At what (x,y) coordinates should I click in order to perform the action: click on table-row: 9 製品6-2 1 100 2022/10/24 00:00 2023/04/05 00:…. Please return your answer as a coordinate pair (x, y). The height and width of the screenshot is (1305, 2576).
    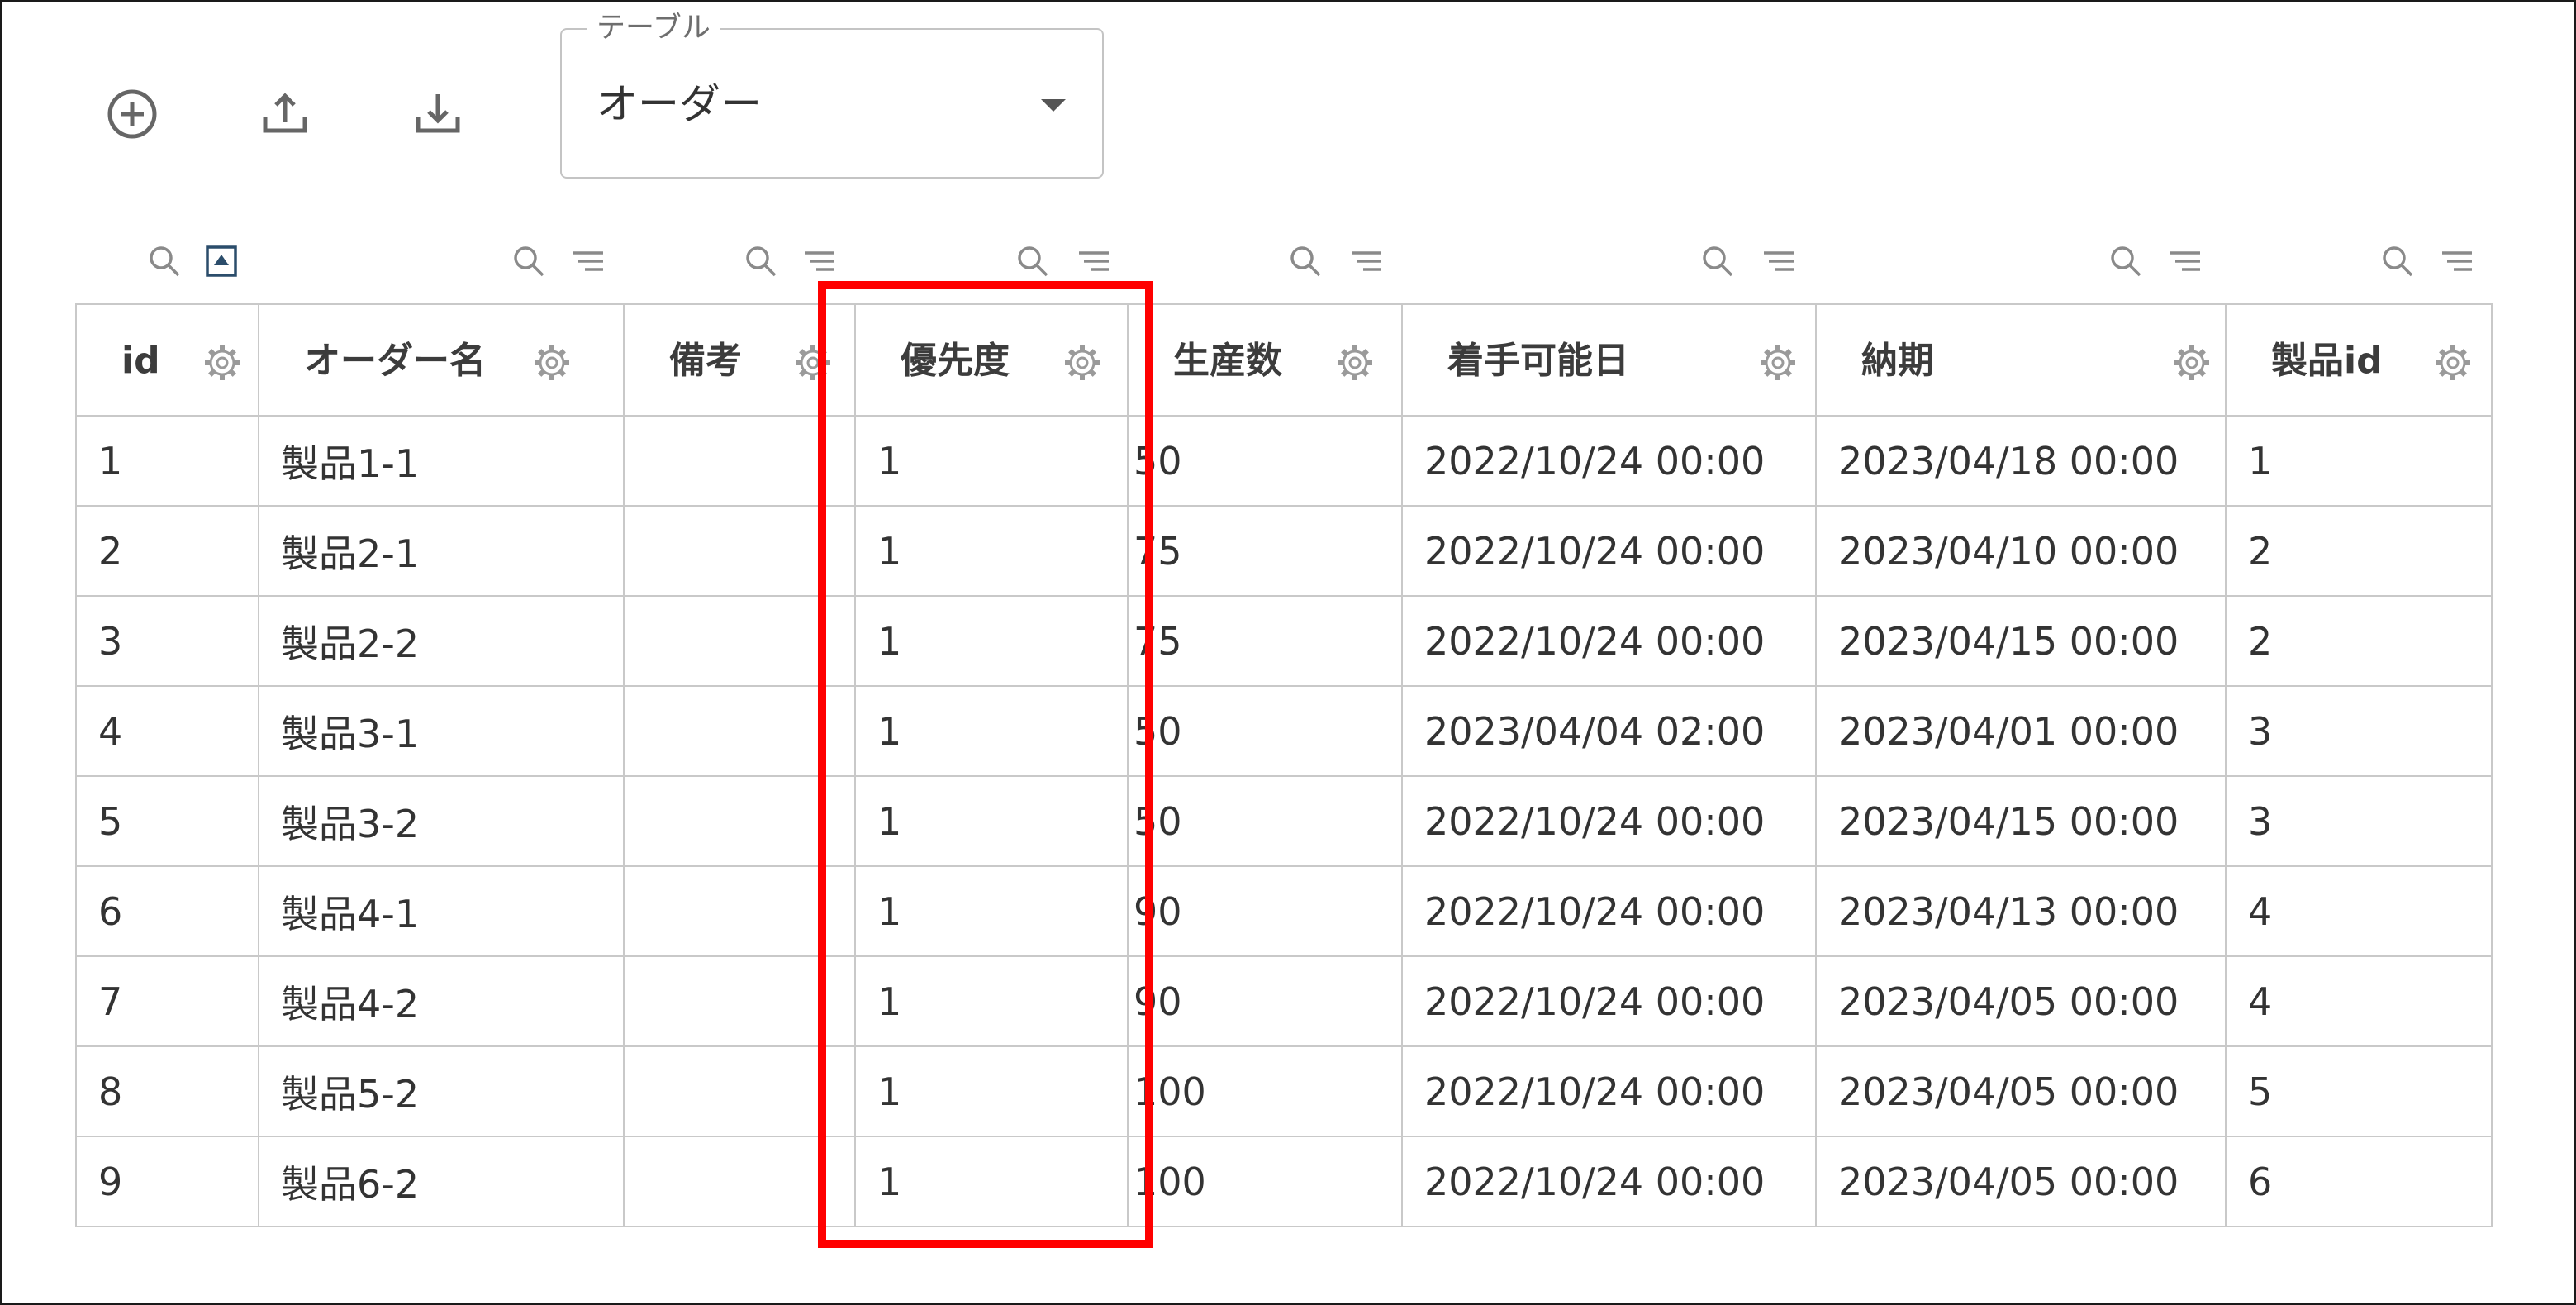
    Looking at the image, I should click on (1284, 1181).